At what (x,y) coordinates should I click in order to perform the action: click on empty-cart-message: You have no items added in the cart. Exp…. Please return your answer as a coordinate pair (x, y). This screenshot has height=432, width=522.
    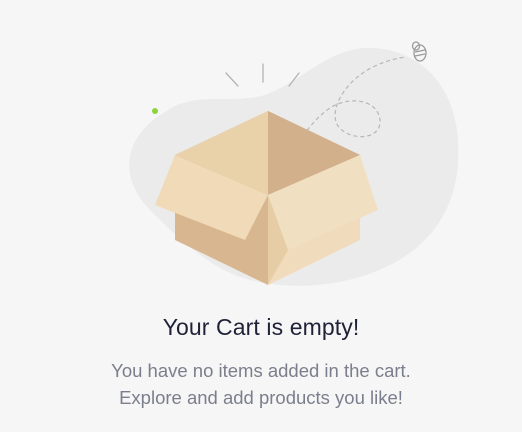
    Looking at the image, I should click on (261, 384).